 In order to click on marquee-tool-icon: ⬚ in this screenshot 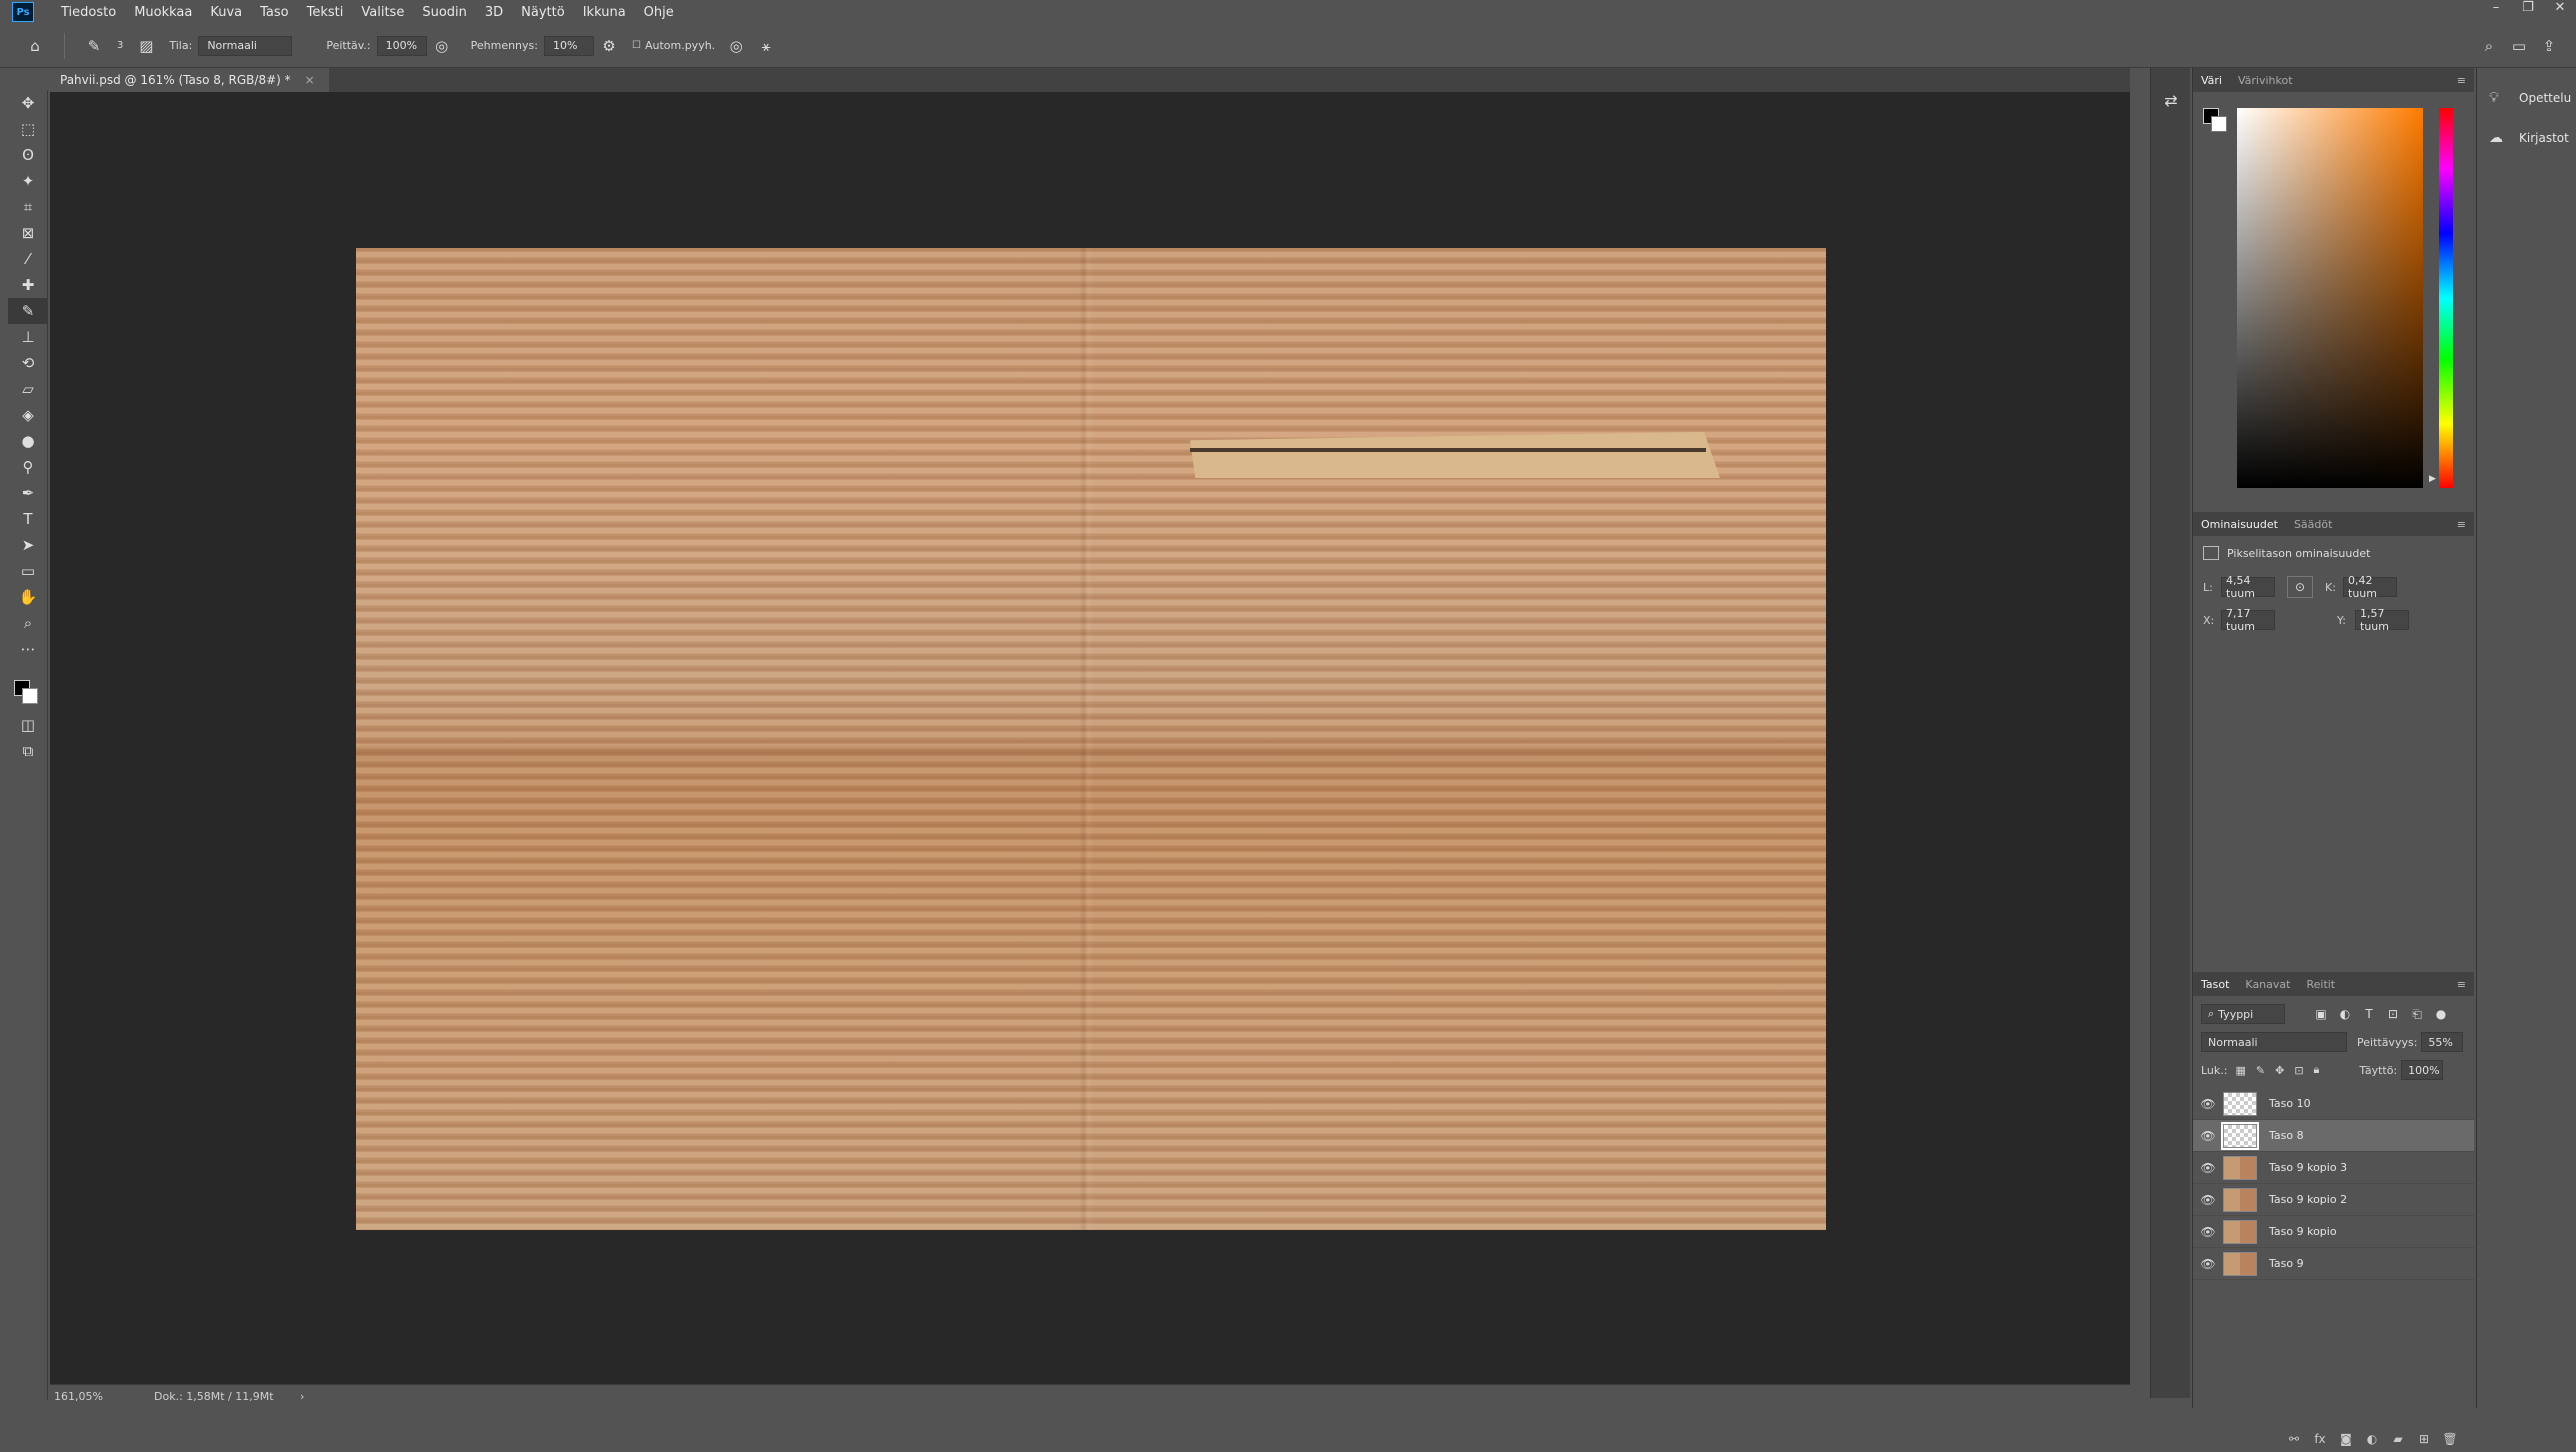, I will do `click(28, 129)`.